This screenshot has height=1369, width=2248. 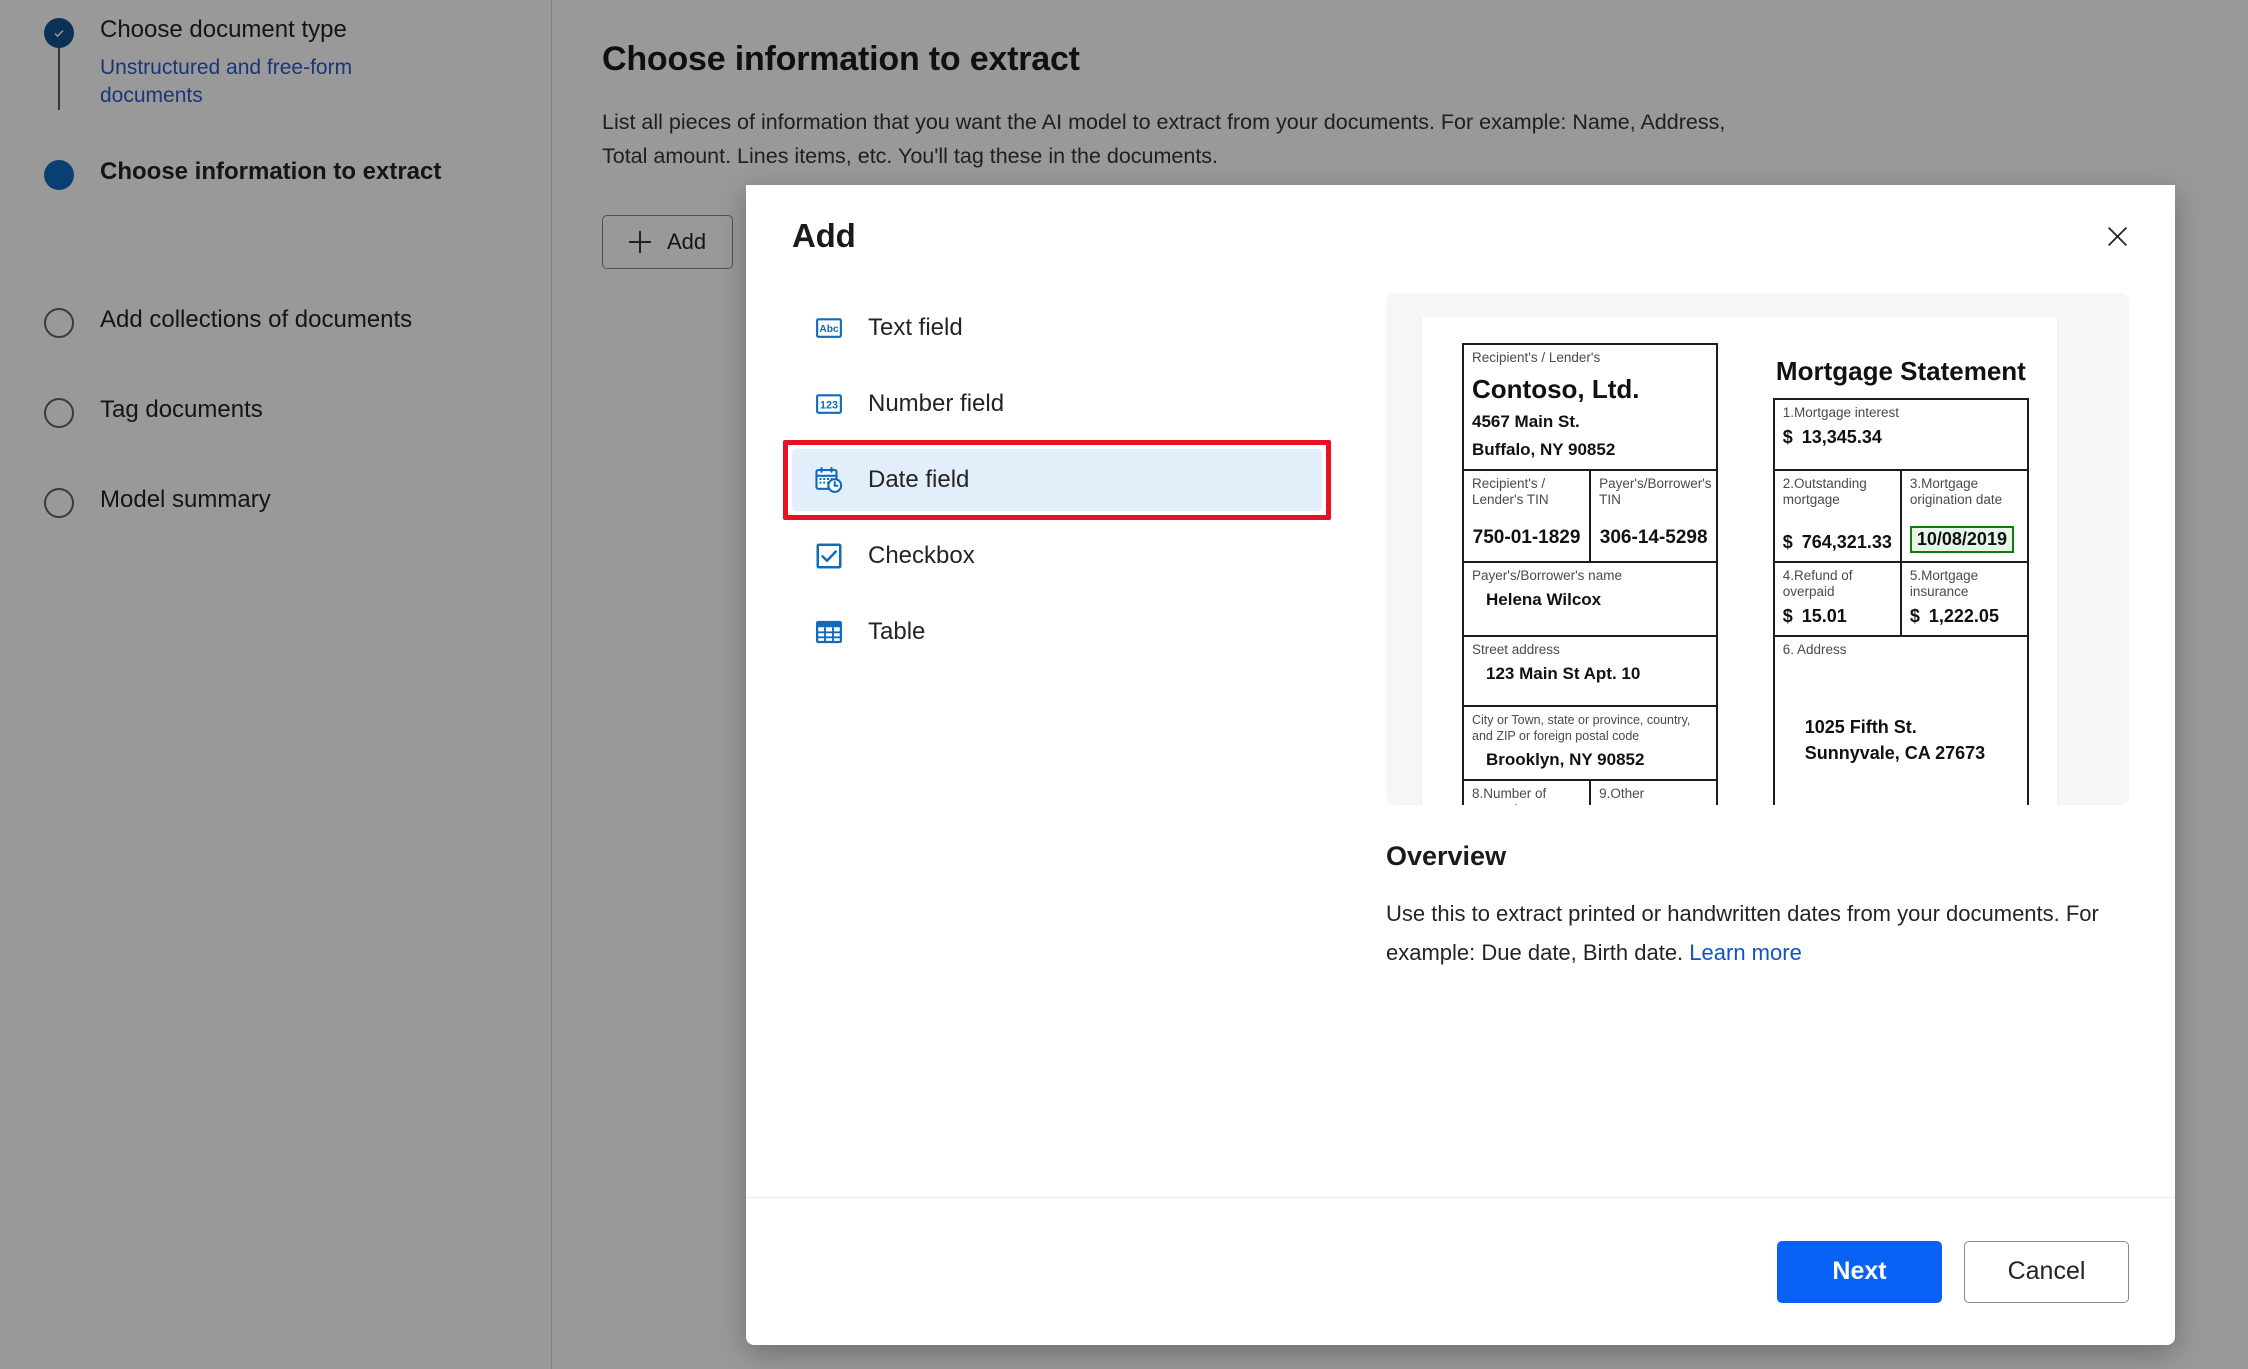 I want to click on box2-amount: $764,321.33, so click(x=1837, y=542).